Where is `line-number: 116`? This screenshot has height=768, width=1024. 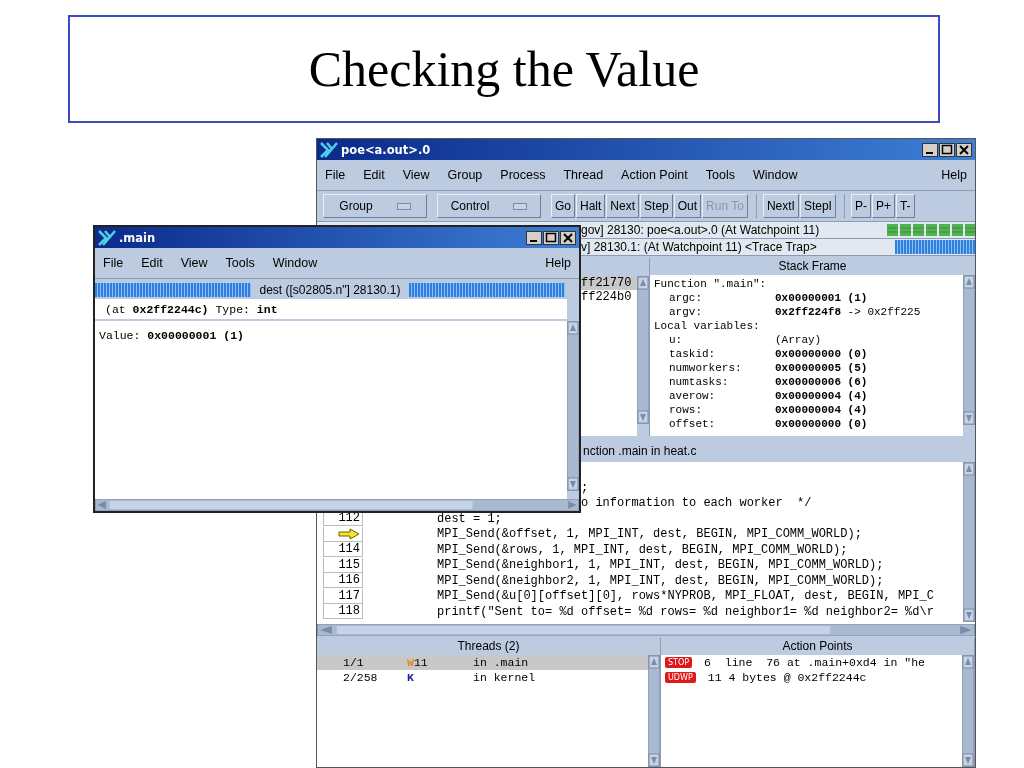
line-number: 116 is located at coordinates (349, 580).